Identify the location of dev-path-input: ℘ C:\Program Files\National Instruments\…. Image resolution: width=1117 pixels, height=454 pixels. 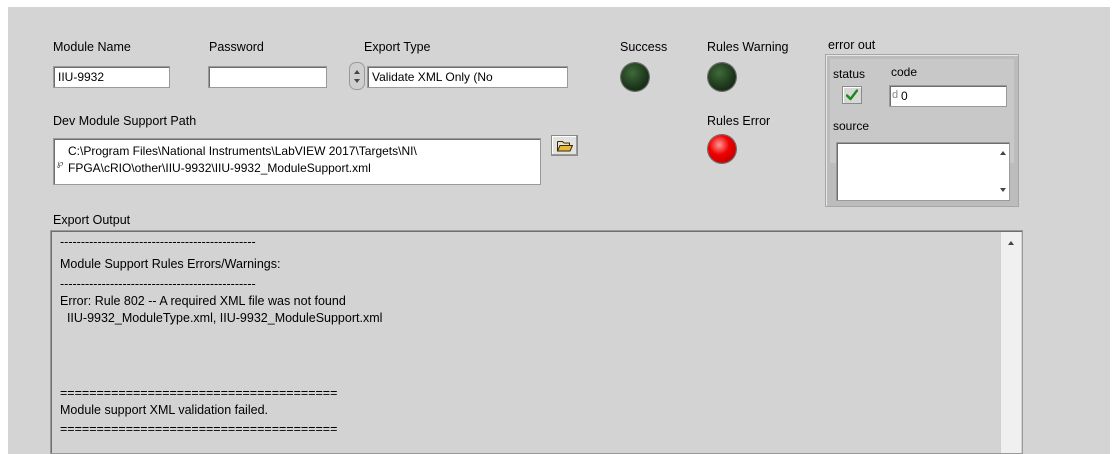
(297, 161).